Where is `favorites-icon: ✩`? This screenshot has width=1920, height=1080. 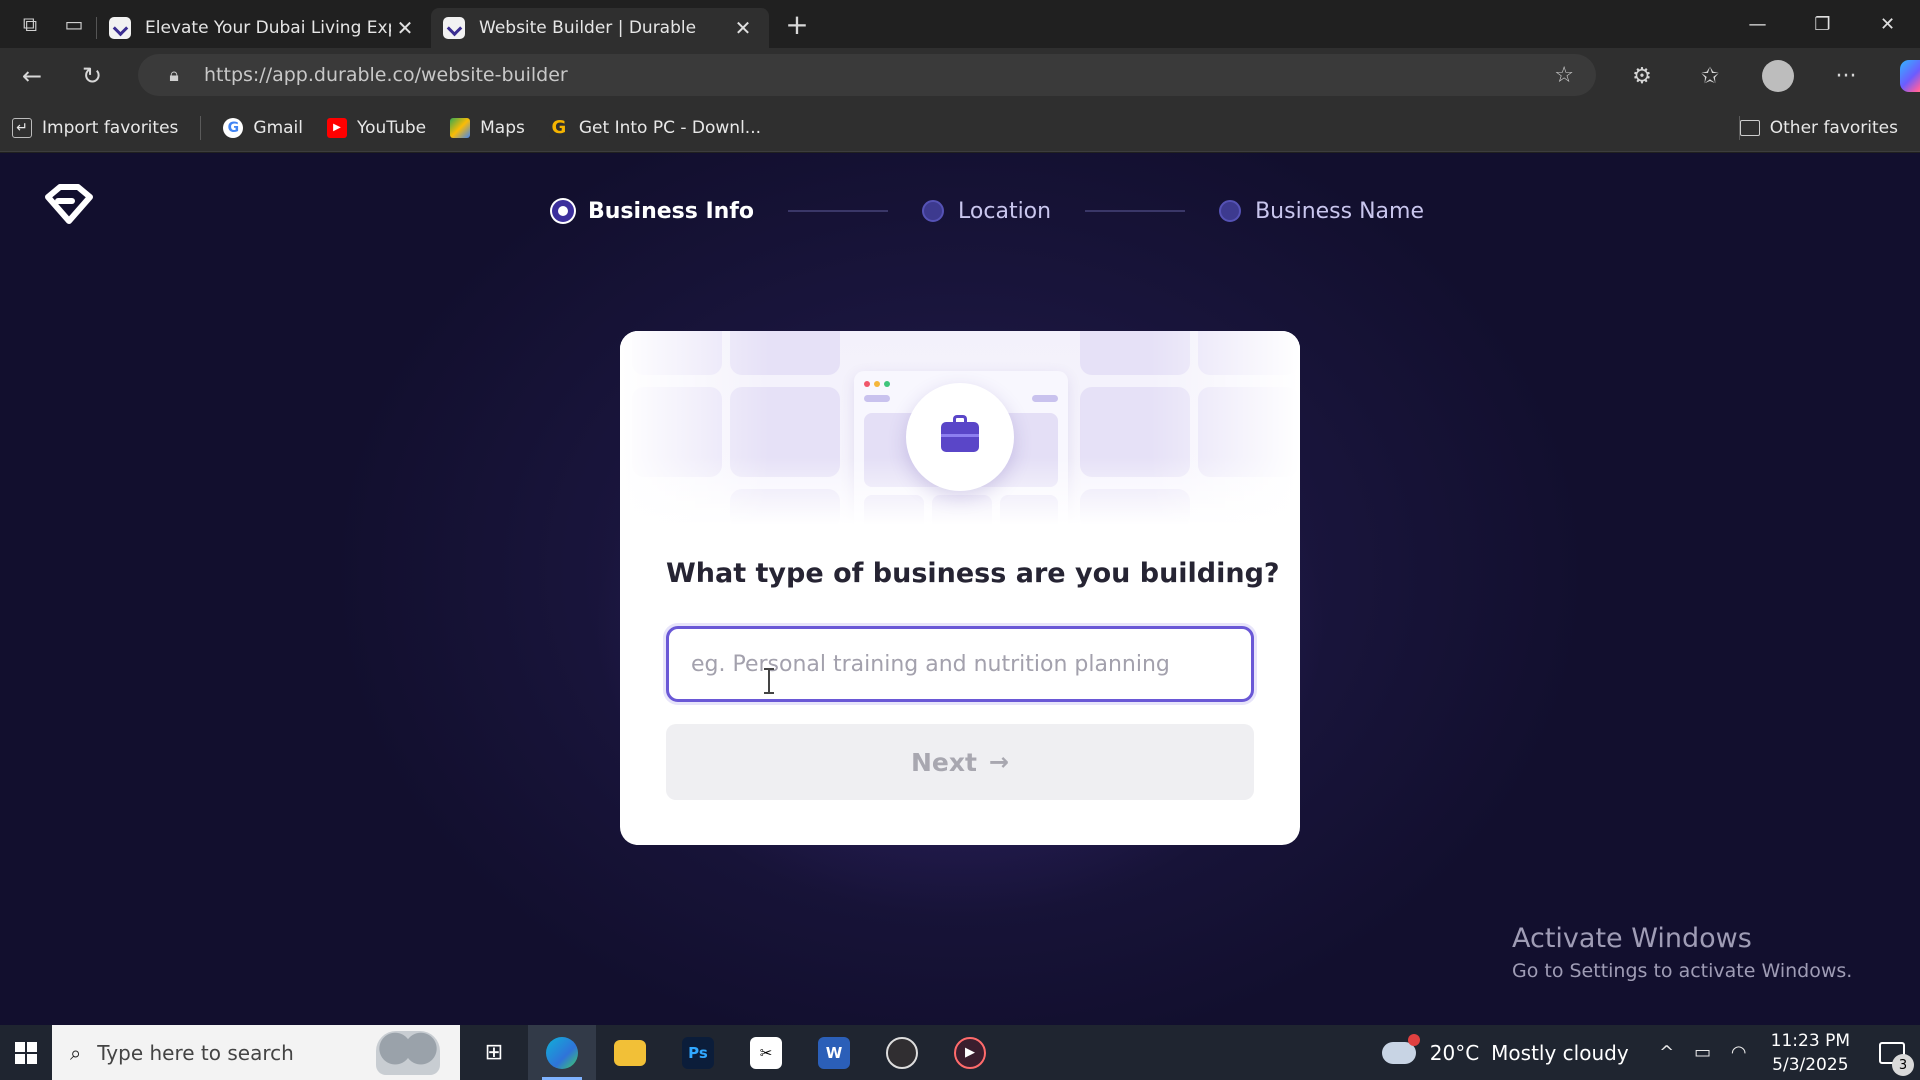 favorites-icon: ✩ is located at coordinates (1710, 76).